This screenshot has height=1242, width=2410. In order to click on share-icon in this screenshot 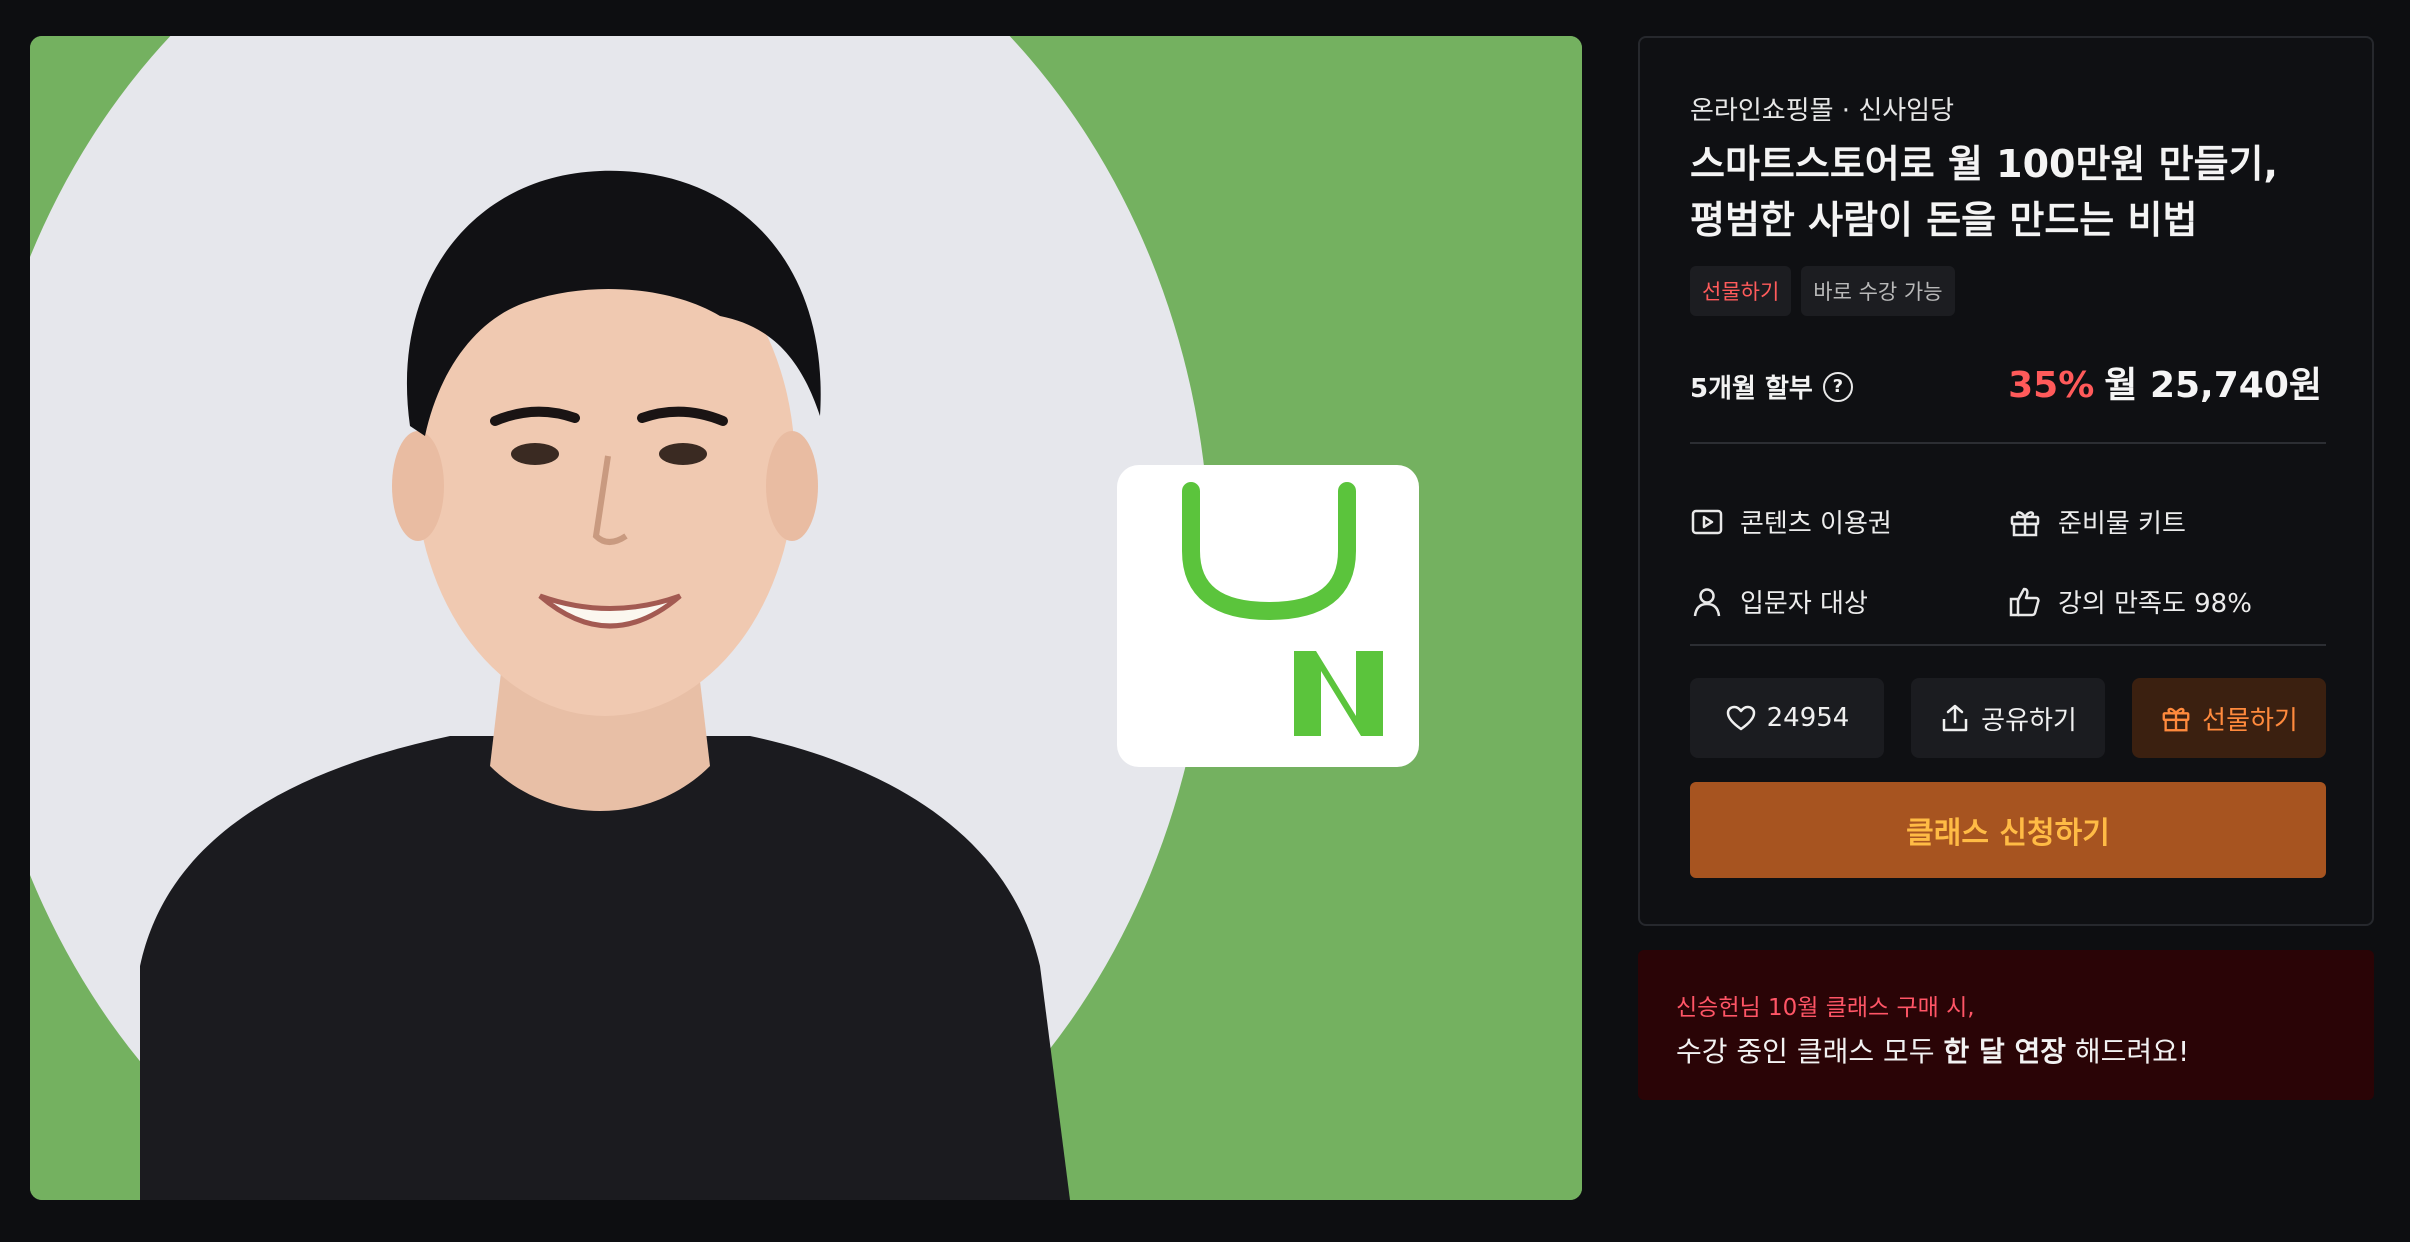, I will do `click(1955, 718)`.